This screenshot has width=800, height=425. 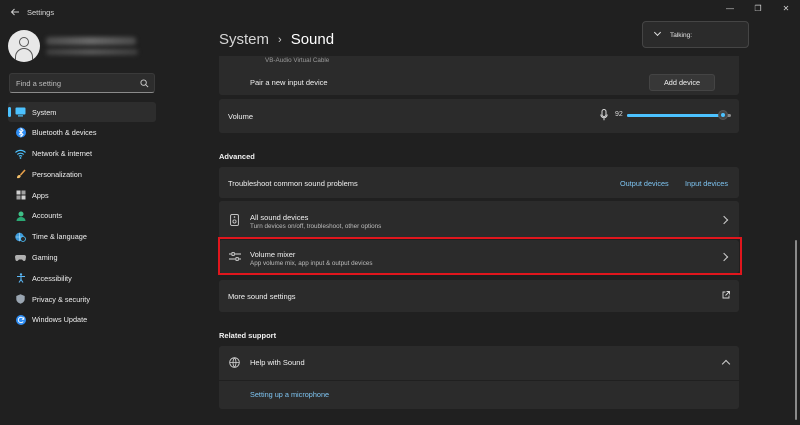 I want to click on volume-value: 92, so click(x=619, y=114).